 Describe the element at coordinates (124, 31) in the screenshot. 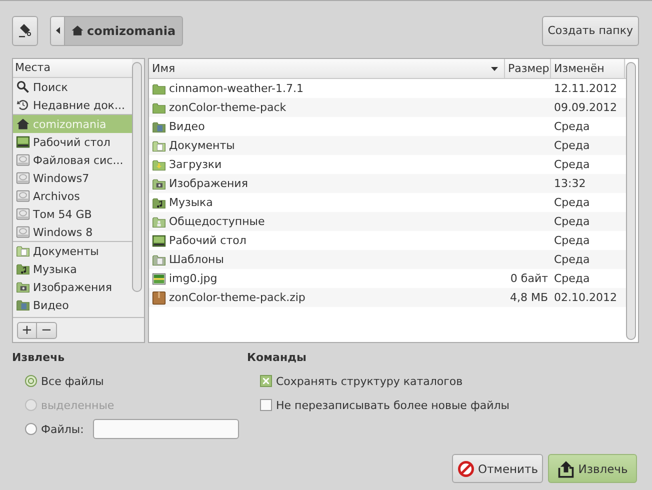

I see `path-button: comizomania` at that location.